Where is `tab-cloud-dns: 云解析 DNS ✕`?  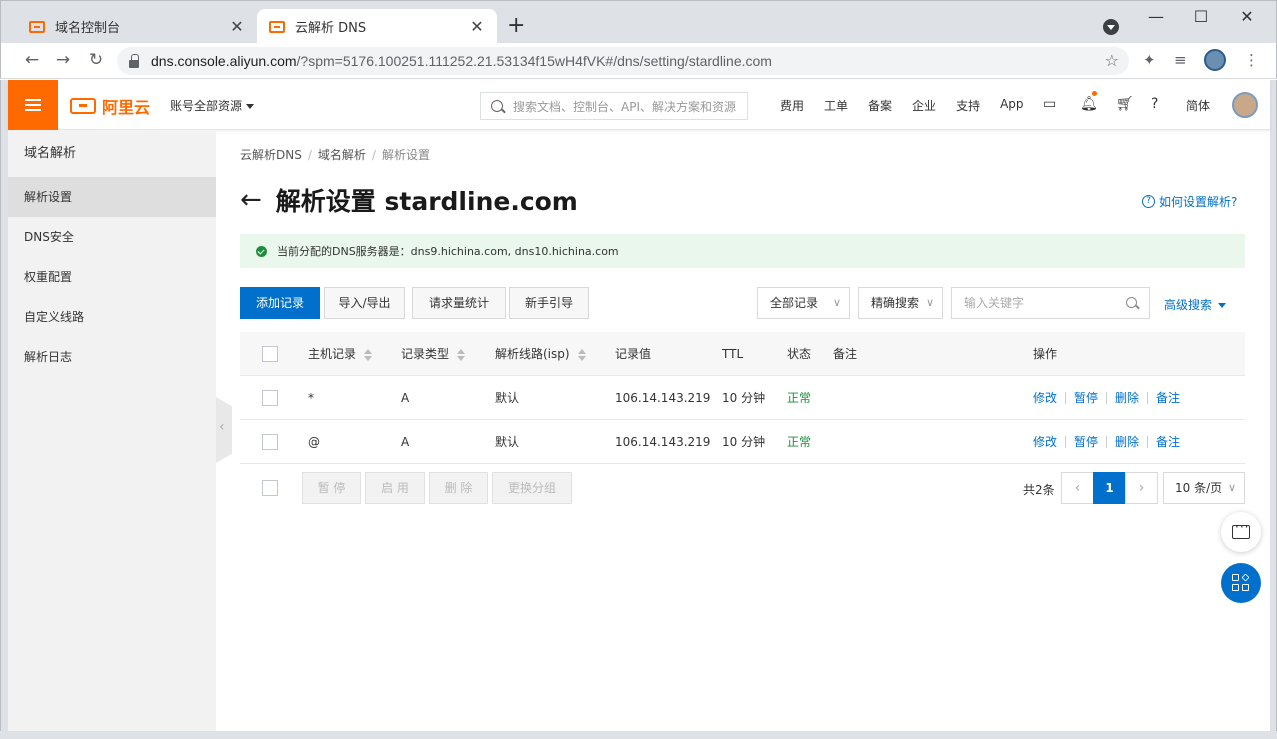 tab-cloud-dns: 云解析 DNS ✕ is located at coordinates (377, 26).